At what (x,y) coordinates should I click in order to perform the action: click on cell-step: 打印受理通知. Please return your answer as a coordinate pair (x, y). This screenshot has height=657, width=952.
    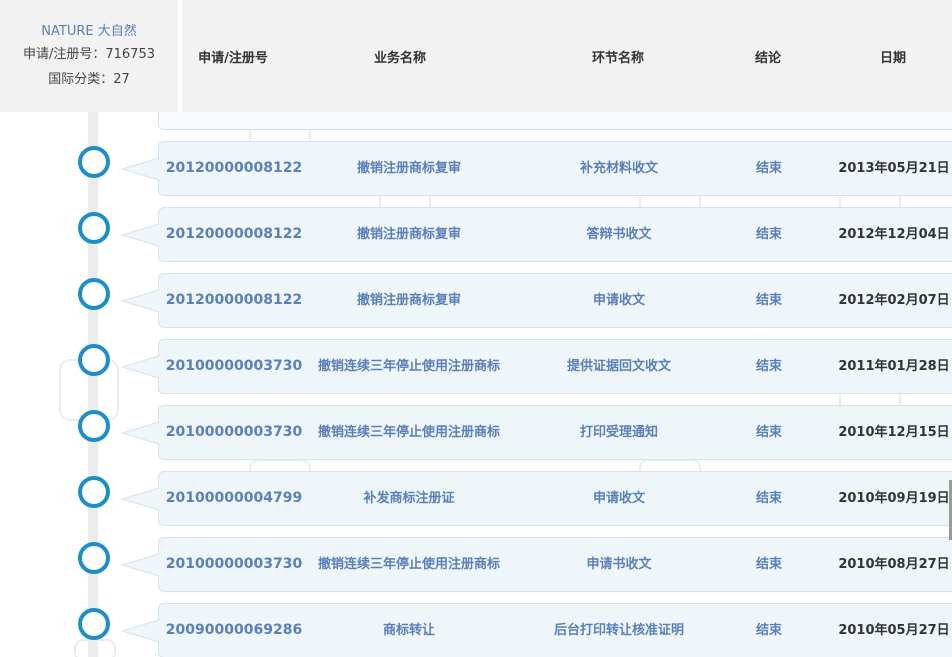
    Looking at the image, I should click on (619, 432).